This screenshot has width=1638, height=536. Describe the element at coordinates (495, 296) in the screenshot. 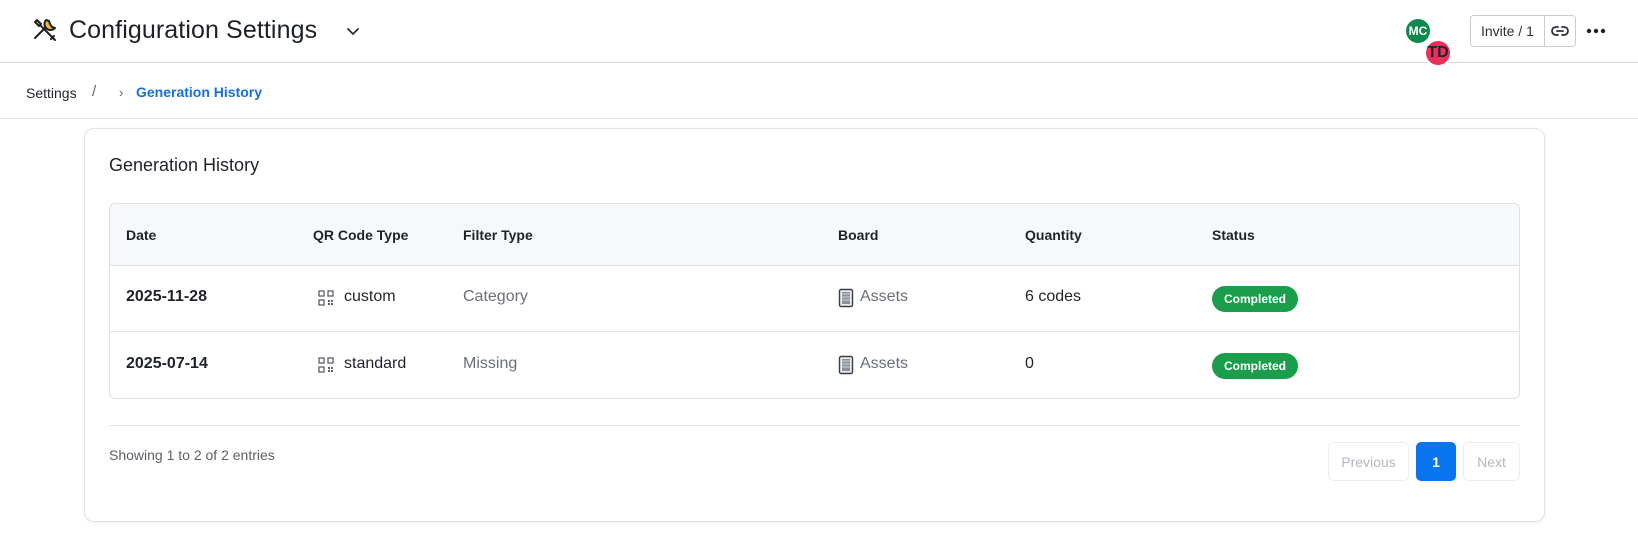

I see `row-filter-type: Category` at that location.